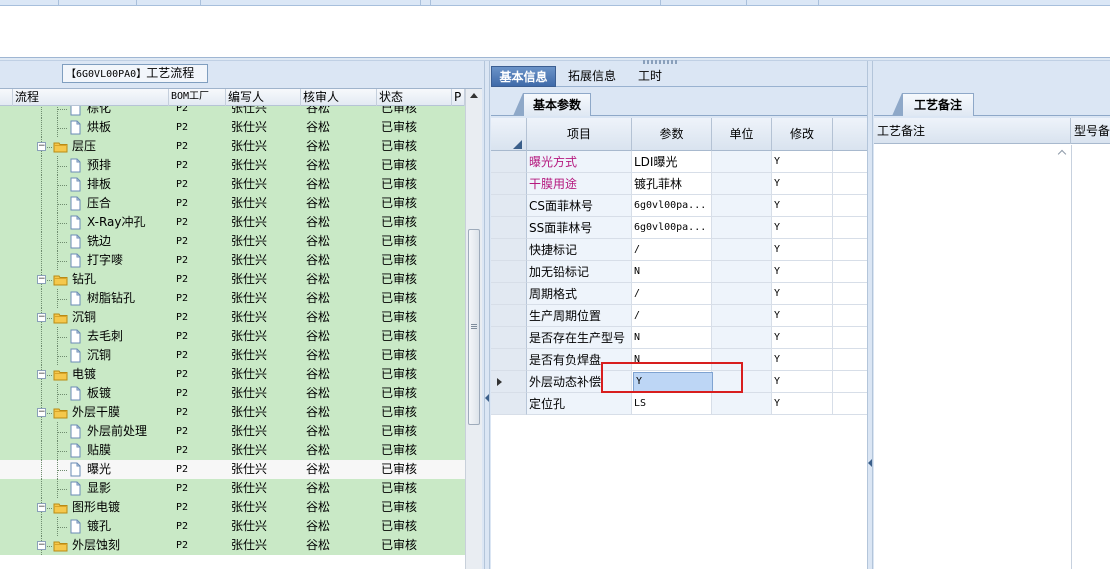 The height and width of the screenshot is (569, 1110). I want to click on tree-node-name: X-Ray冲孔, so click(128, 222).